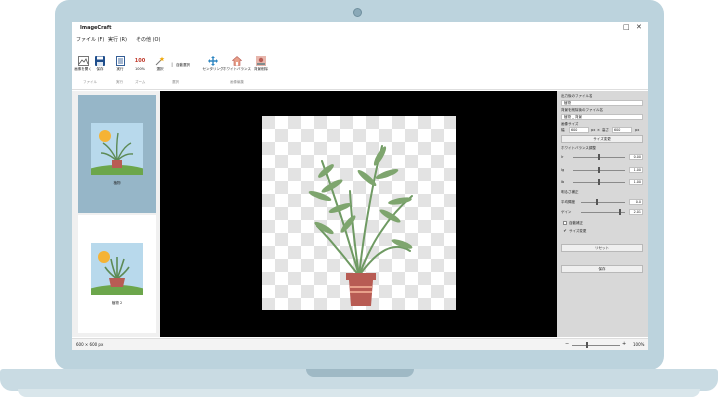 The height and width of the screenshot is (410, 718). What do you see at coordinates (602, 269) in the screenshot?
I see `save-settings-button: 保存` at bounding box center [602, 269].